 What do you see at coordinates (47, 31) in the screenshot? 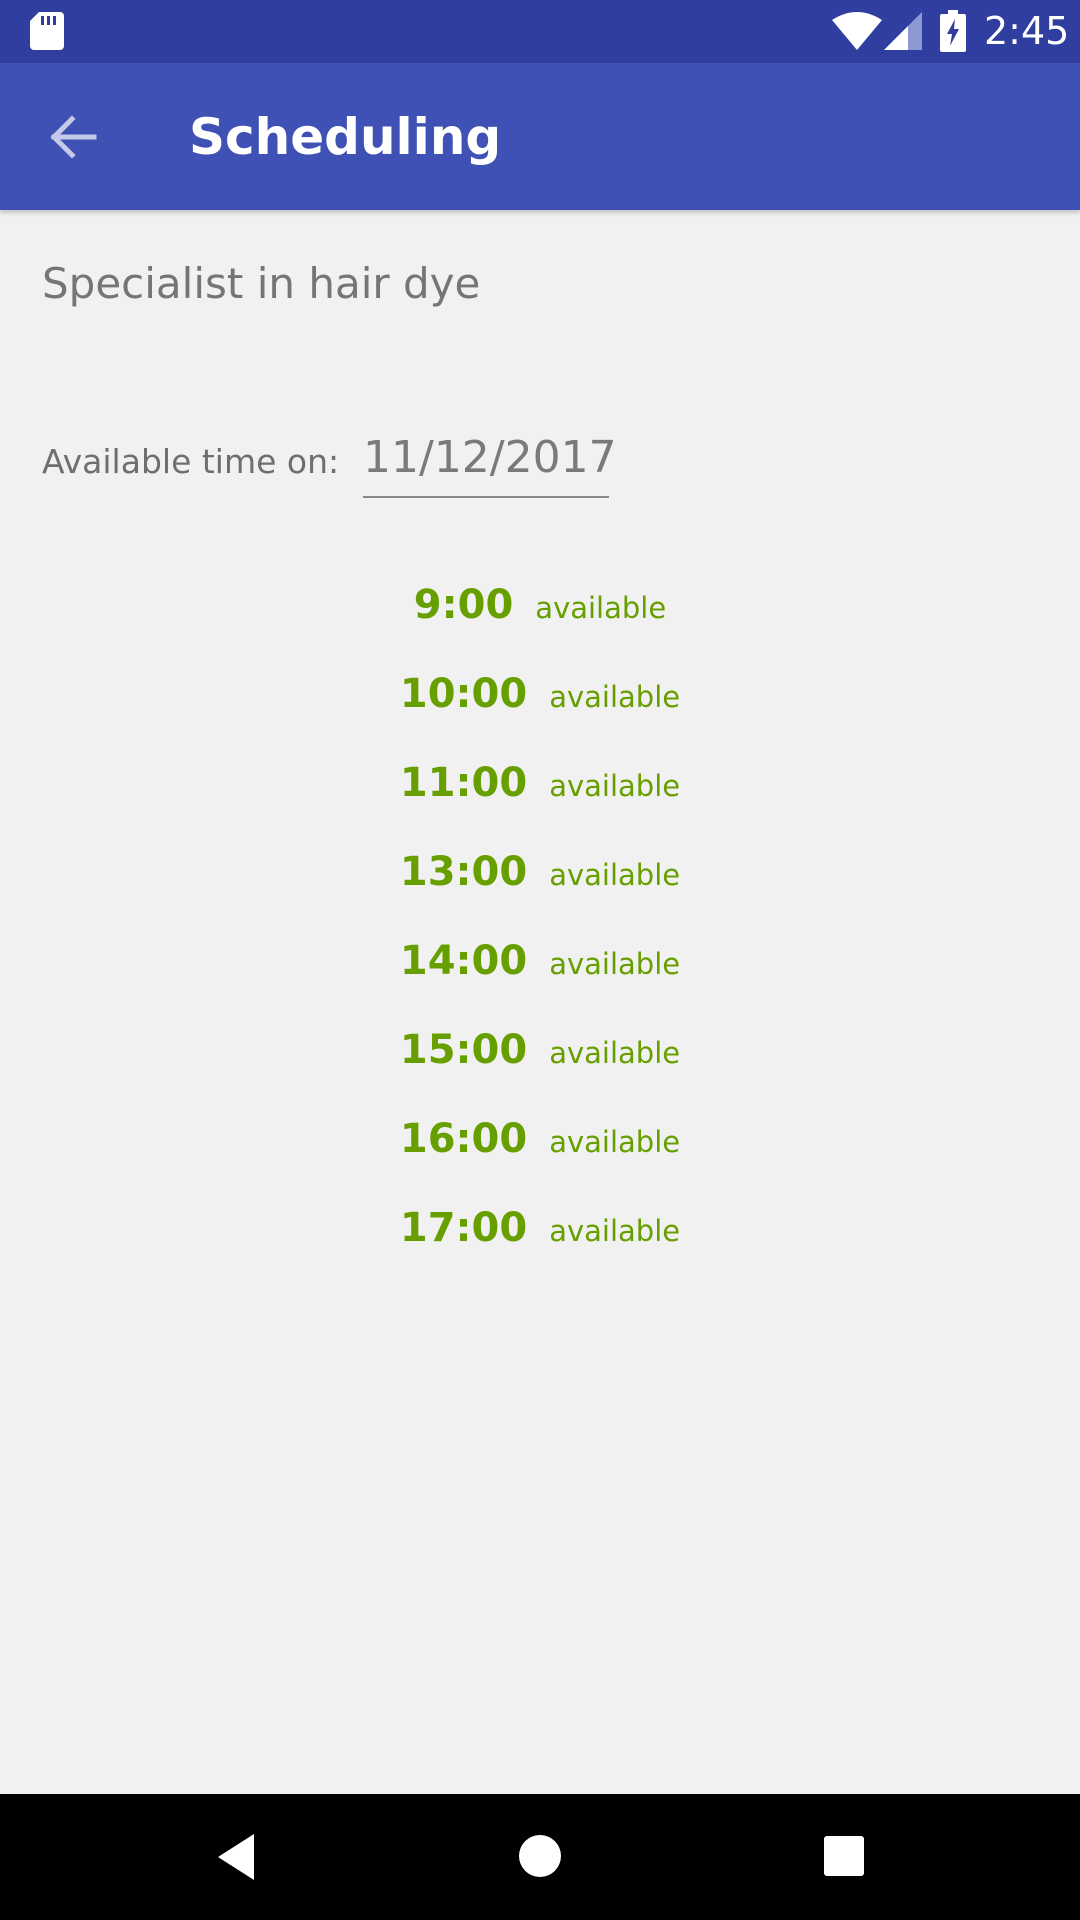
I see `sd-card-icon` at bounding box center [47, 31].